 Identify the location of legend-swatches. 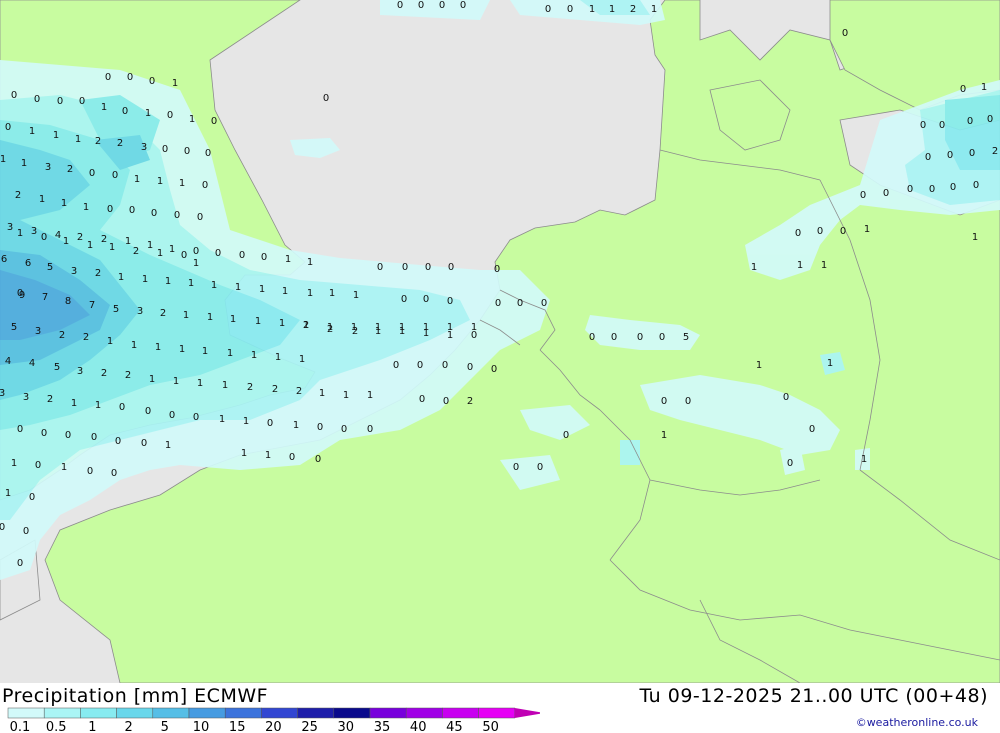
(273, 713).